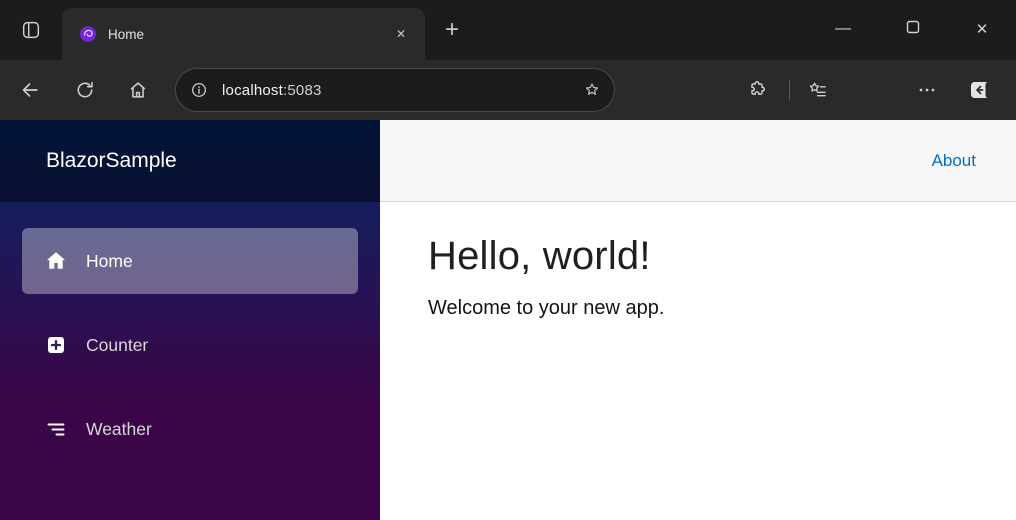 The image size is (1016, 520). Describe the element at coordinates (119, 428) in the screenshot. I see `sidebar-item-label: Weather` at that location.